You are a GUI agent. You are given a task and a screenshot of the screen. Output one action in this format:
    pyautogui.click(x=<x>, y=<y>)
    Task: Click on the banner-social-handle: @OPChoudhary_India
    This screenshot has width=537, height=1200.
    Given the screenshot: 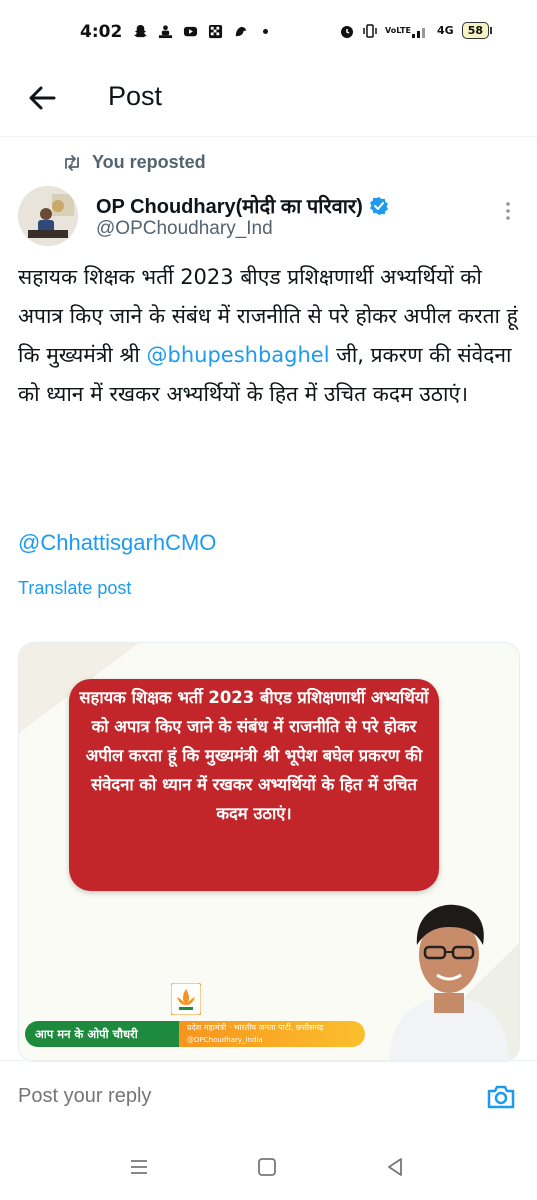 What is the action you would take?
    pyautogui.click(x=225, y=1040)
    